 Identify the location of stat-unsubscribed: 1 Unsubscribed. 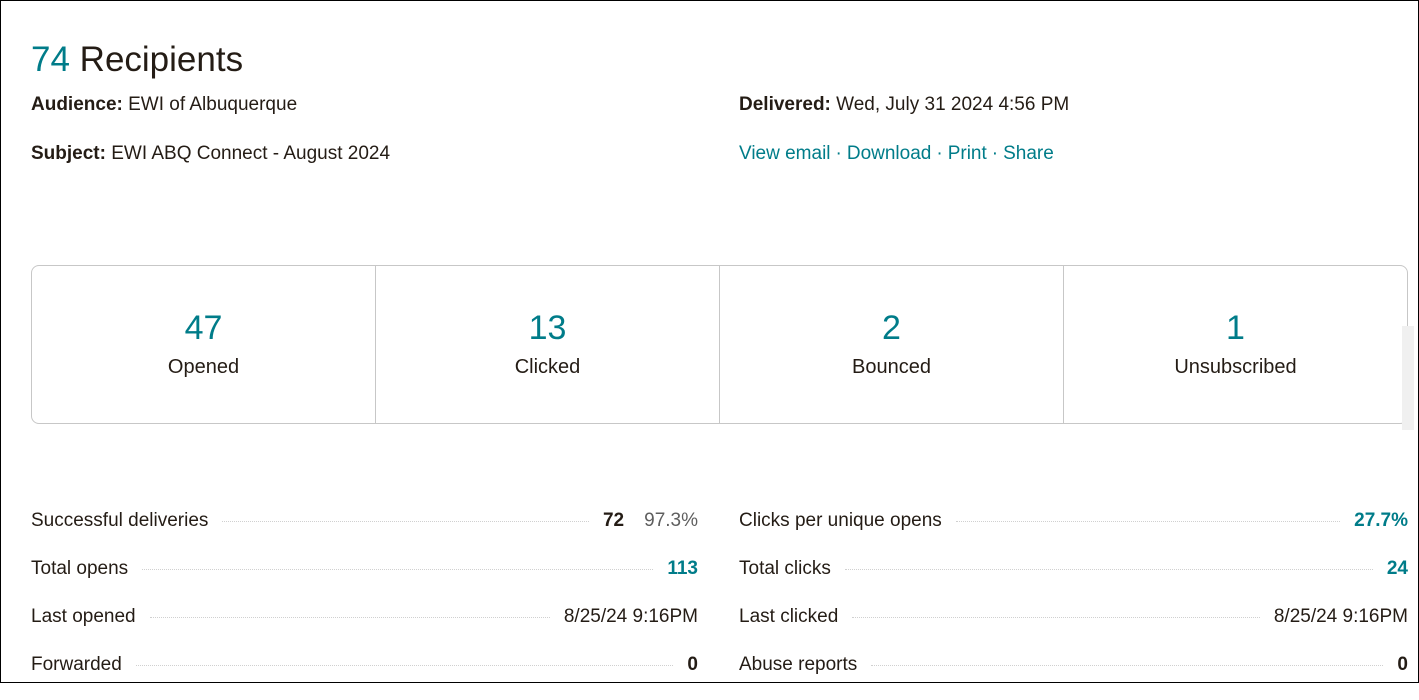
(1235, 344).